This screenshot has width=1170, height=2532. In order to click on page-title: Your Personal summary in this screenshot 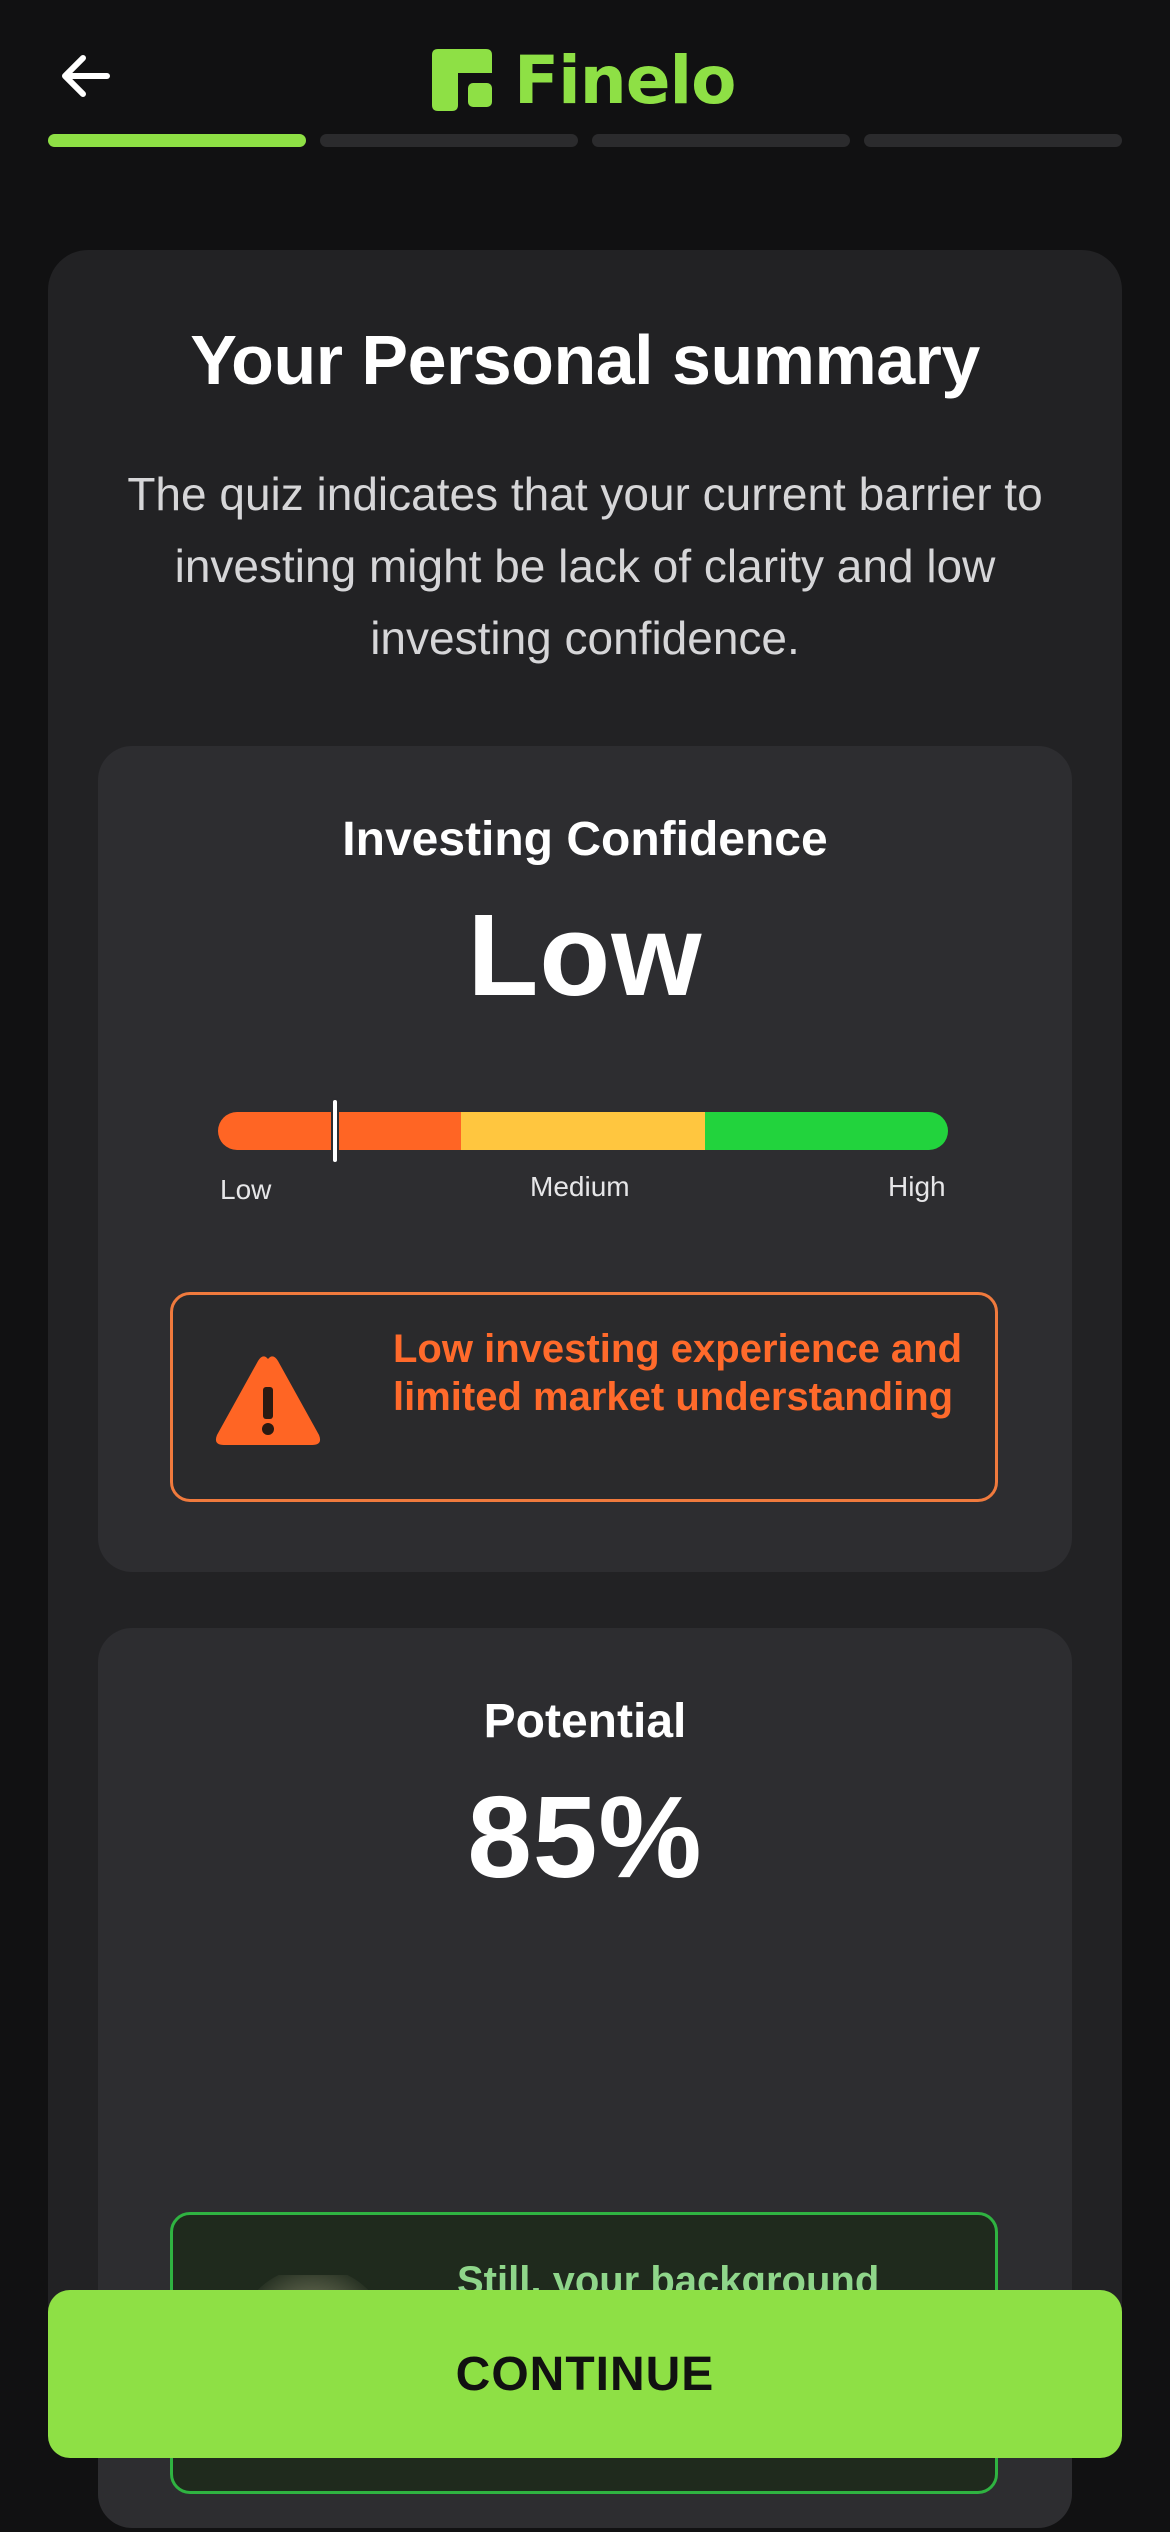, I will do `click(585, 360)`.